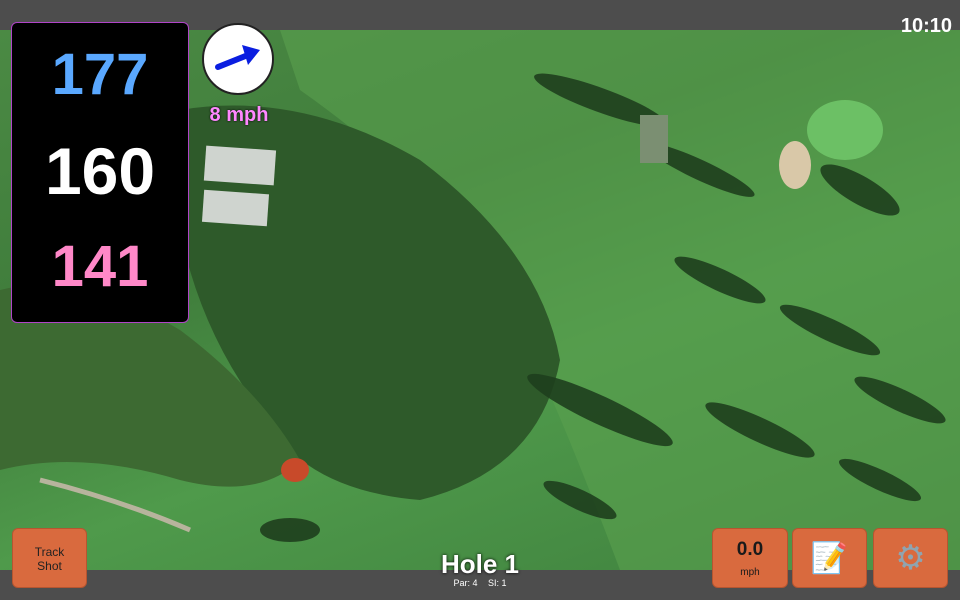 Image resolution: width=960 pixels, height=600 pixels. Describe the element at coordinates (926, 26) in the screenshot. I see `clock: 10:10` at that location.